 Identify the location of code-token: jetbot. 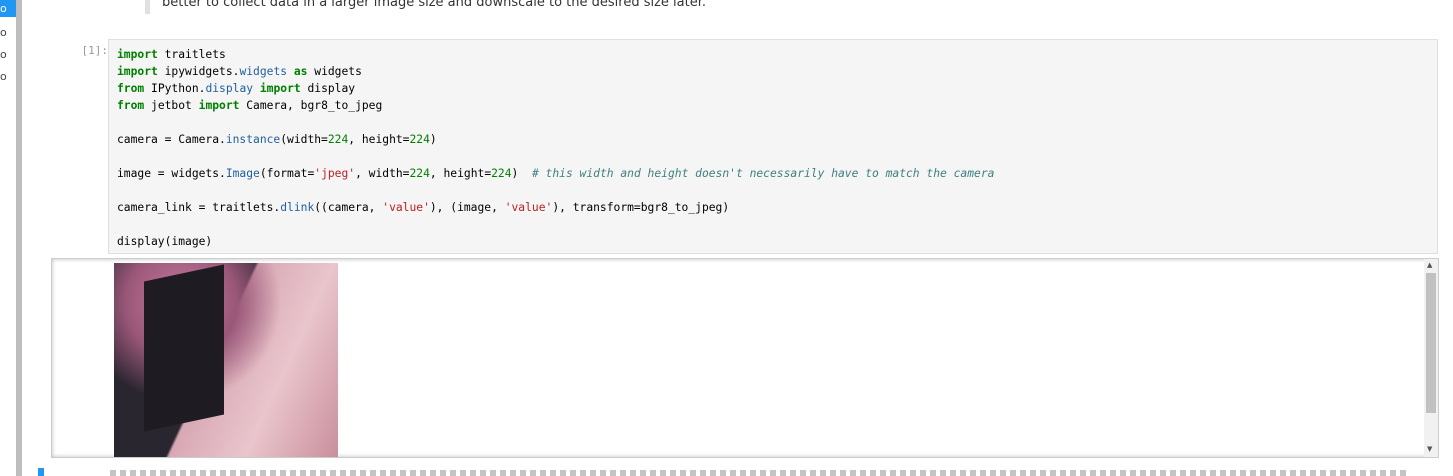
(171, 105).